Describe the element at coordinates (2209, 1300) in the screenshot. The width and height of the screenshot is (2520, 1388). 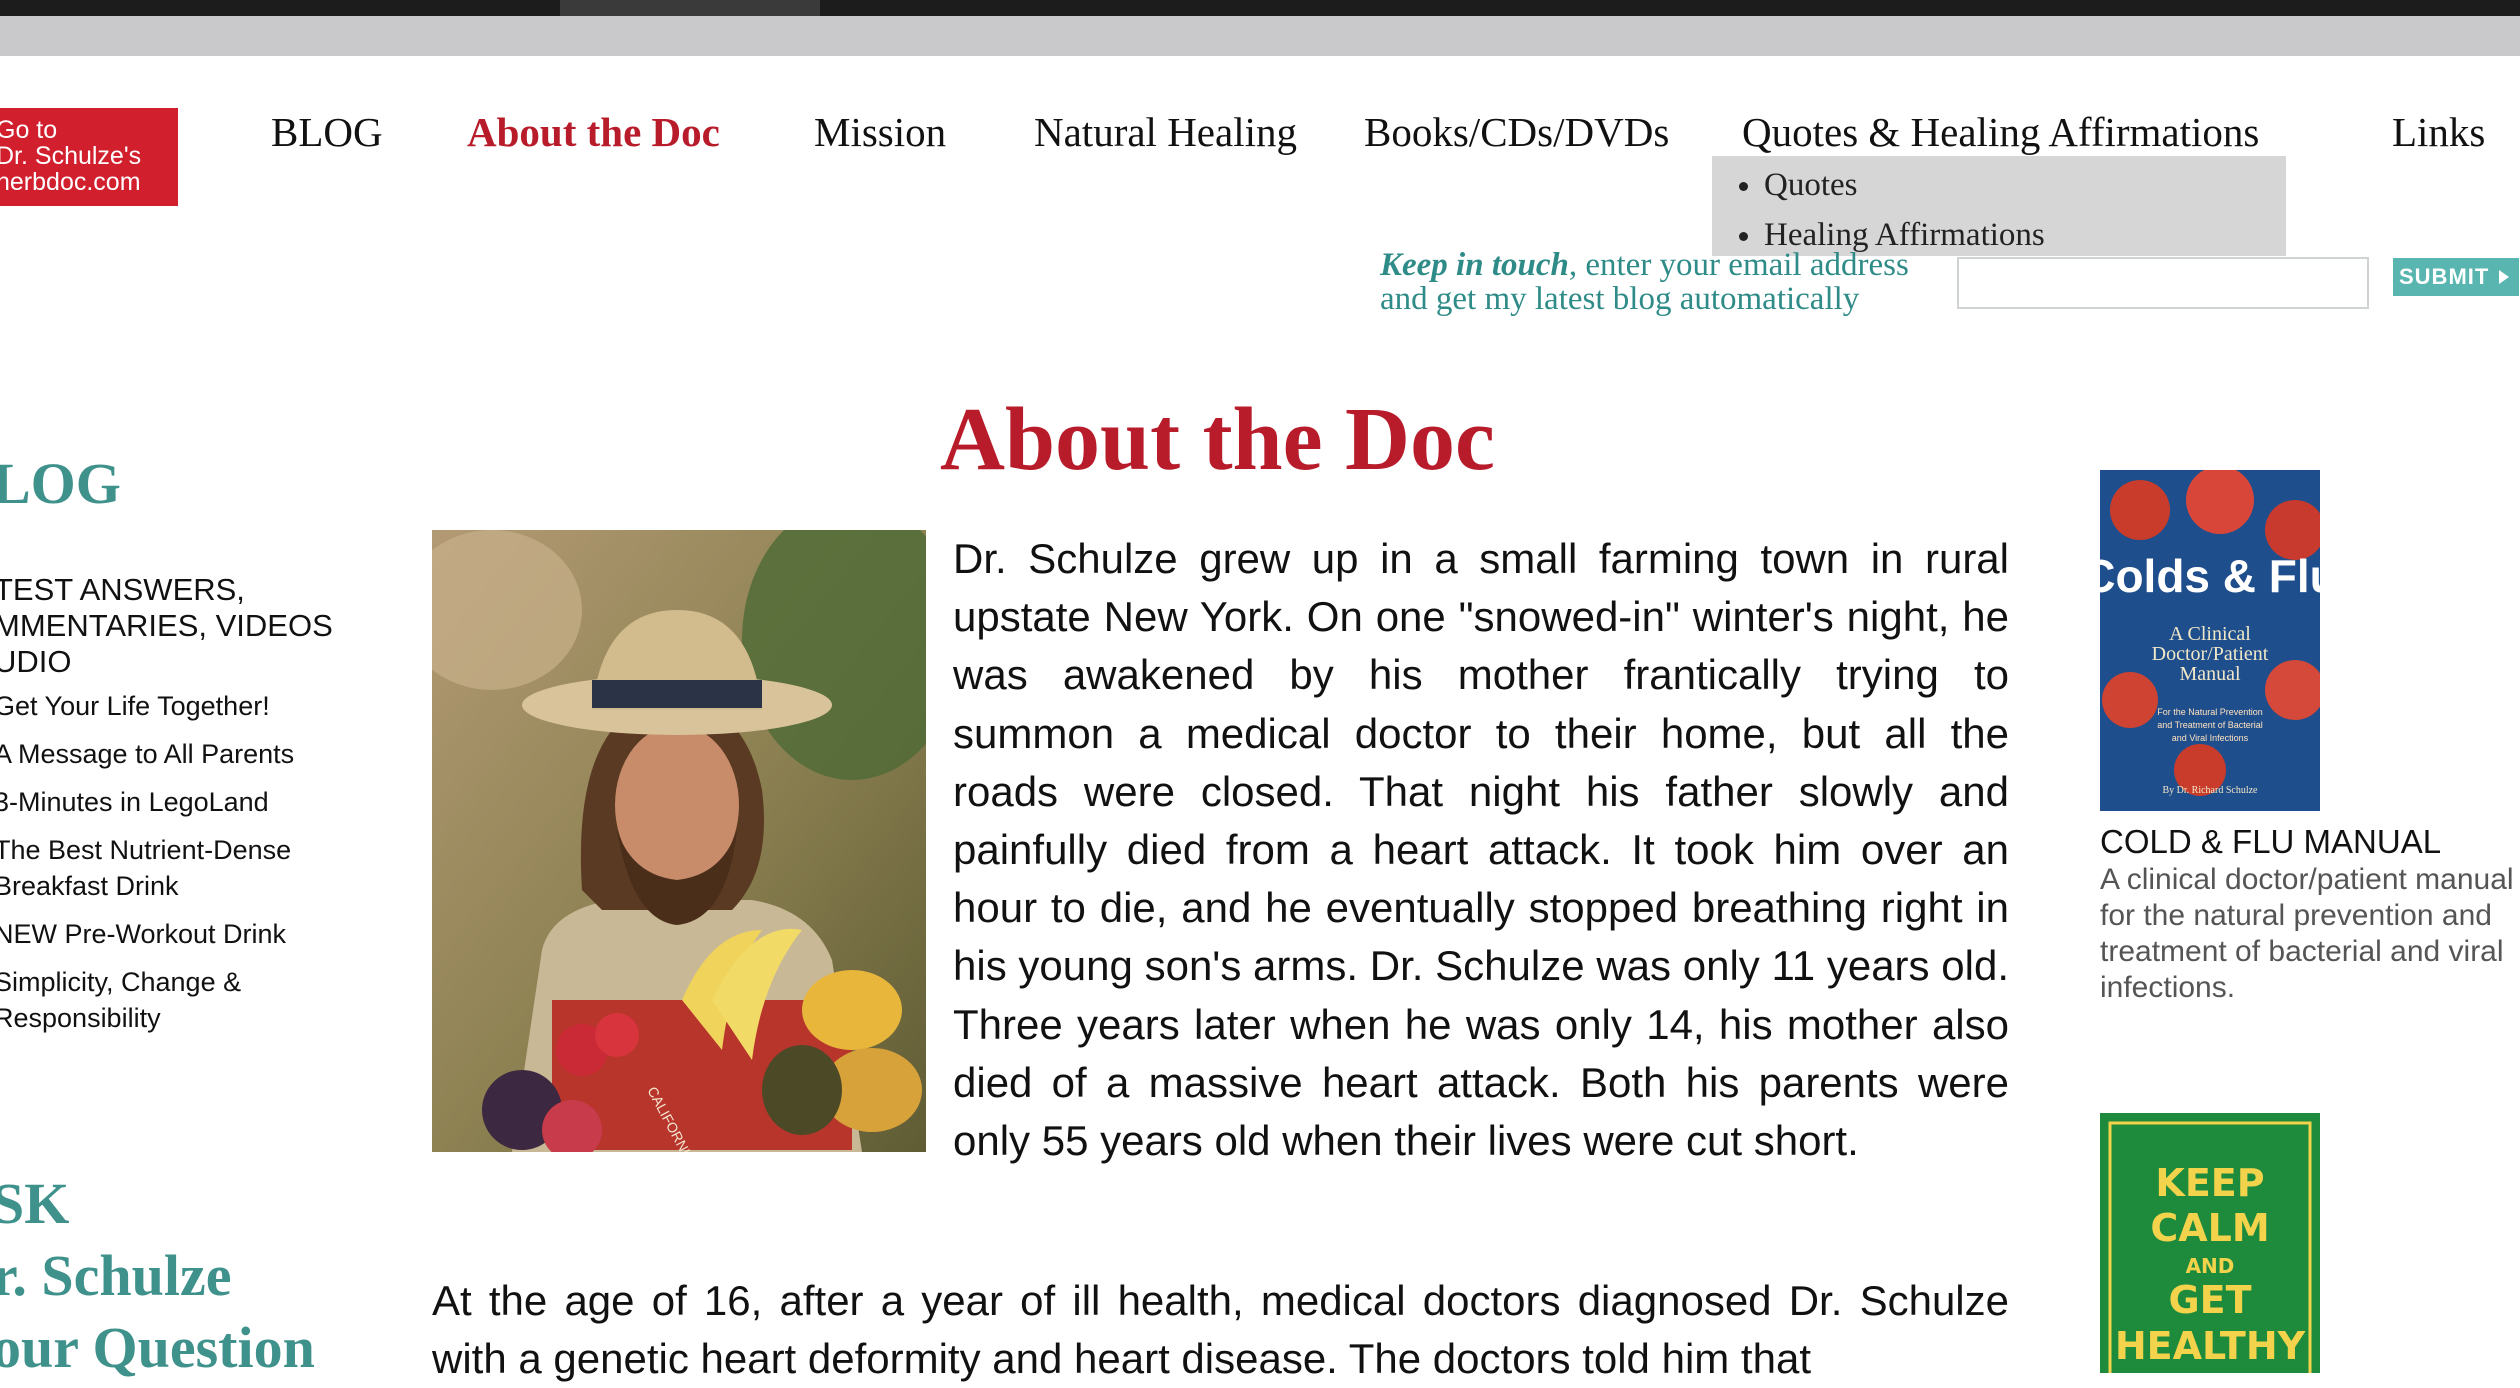
I see `poster-text: GET` at that location.